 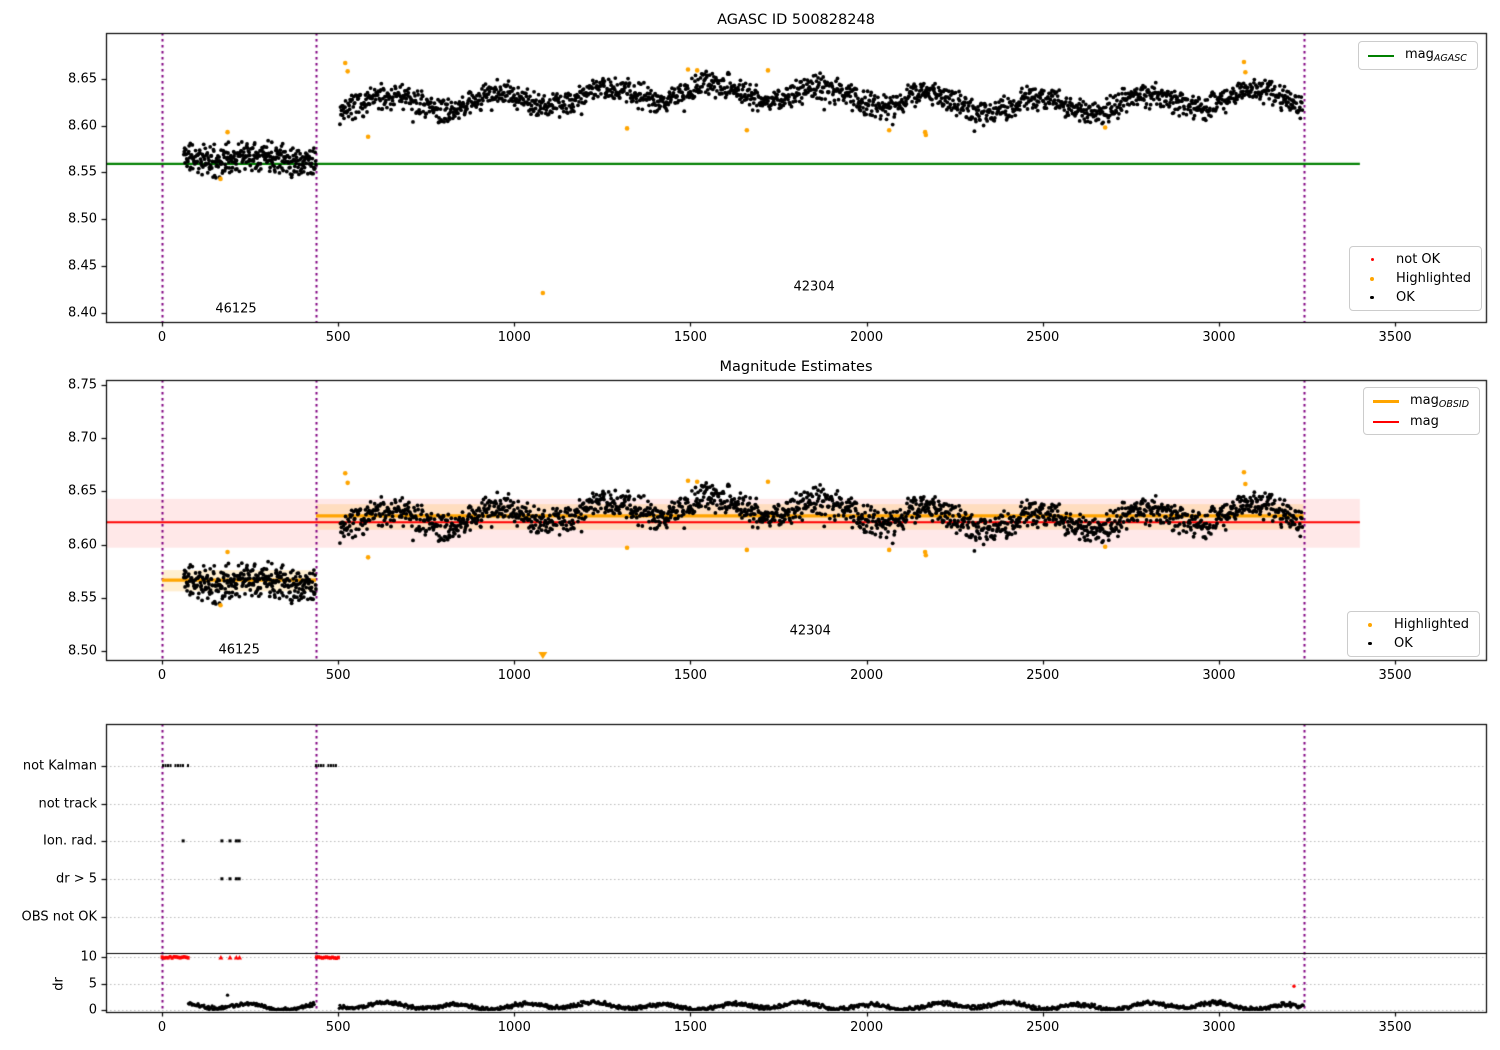 I want to click on legend: Highlighted OK, so click(x=1413, y=634).